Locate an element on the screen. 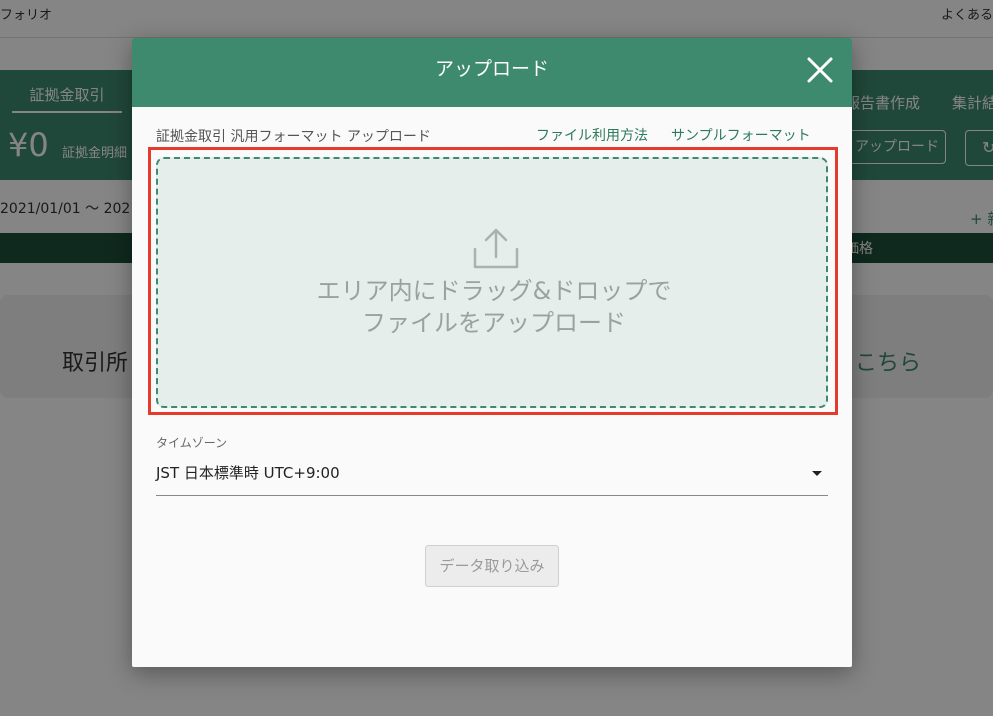  dialog-title: アップロード is located at coordinates (491, 69).